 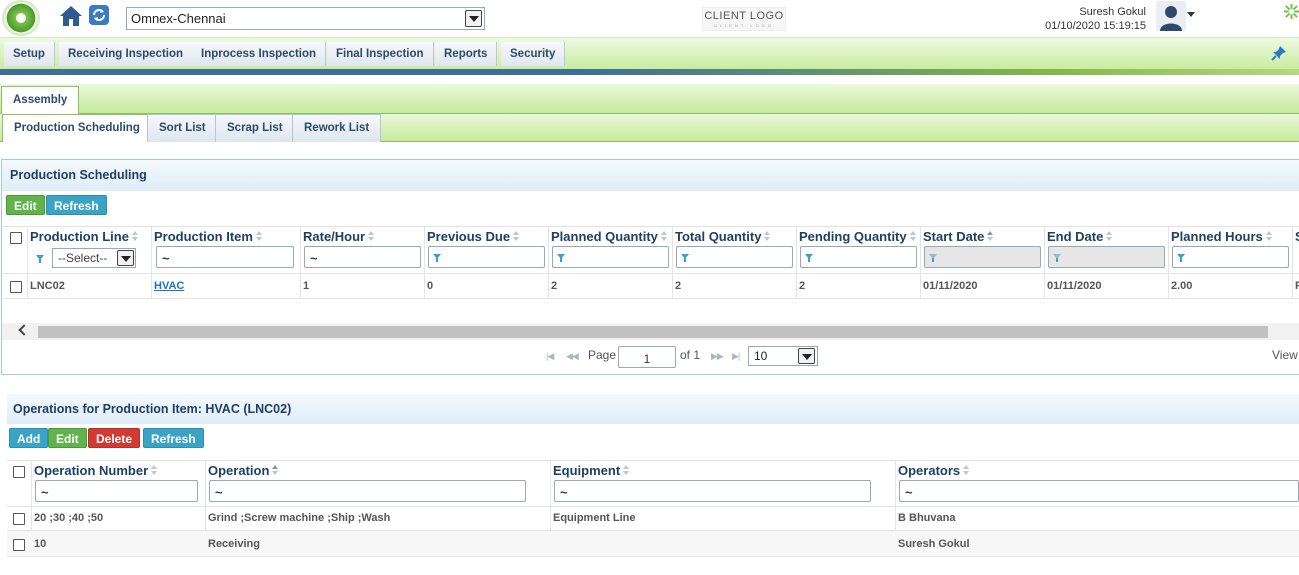 What do you see at coordinates (572, 356) in the screenshot?
I see `prev-page-icon: ◀◀` at bounding box center [572, 356].